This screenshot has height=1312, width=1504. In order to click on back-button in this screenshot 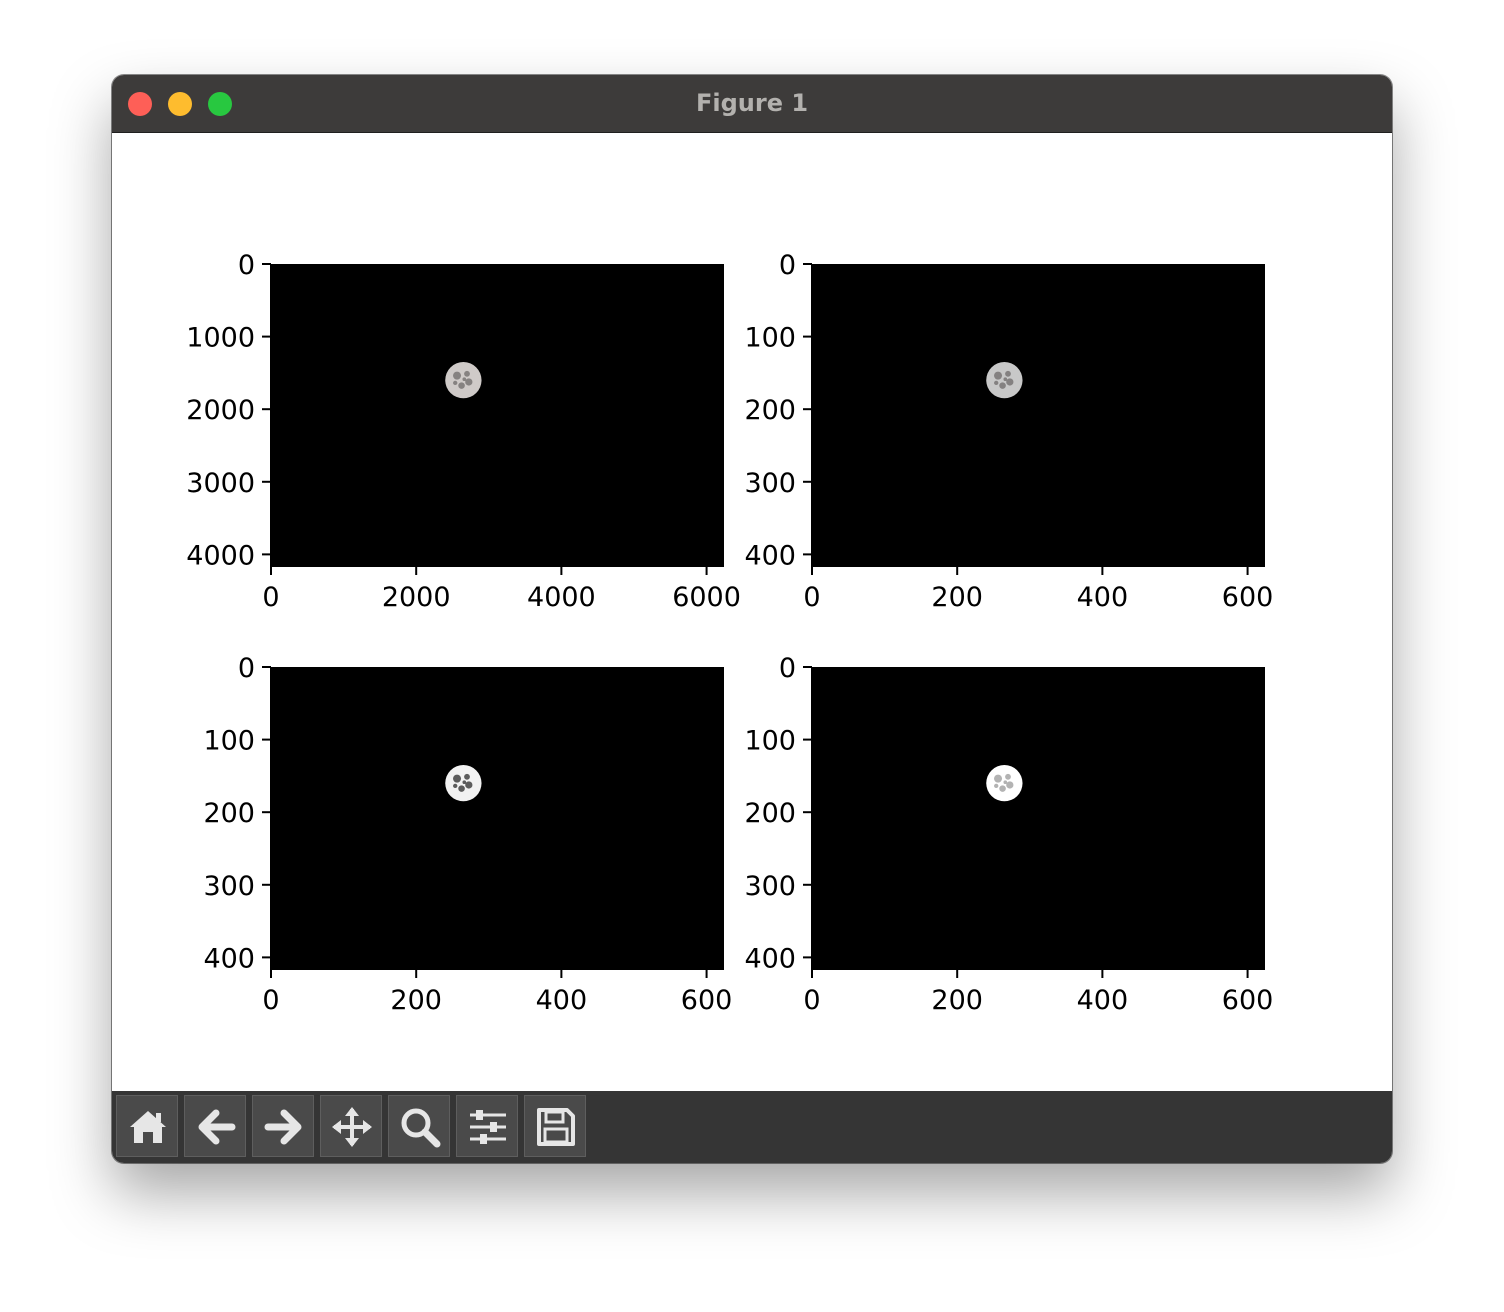, I will do `click(215, 1126)`.